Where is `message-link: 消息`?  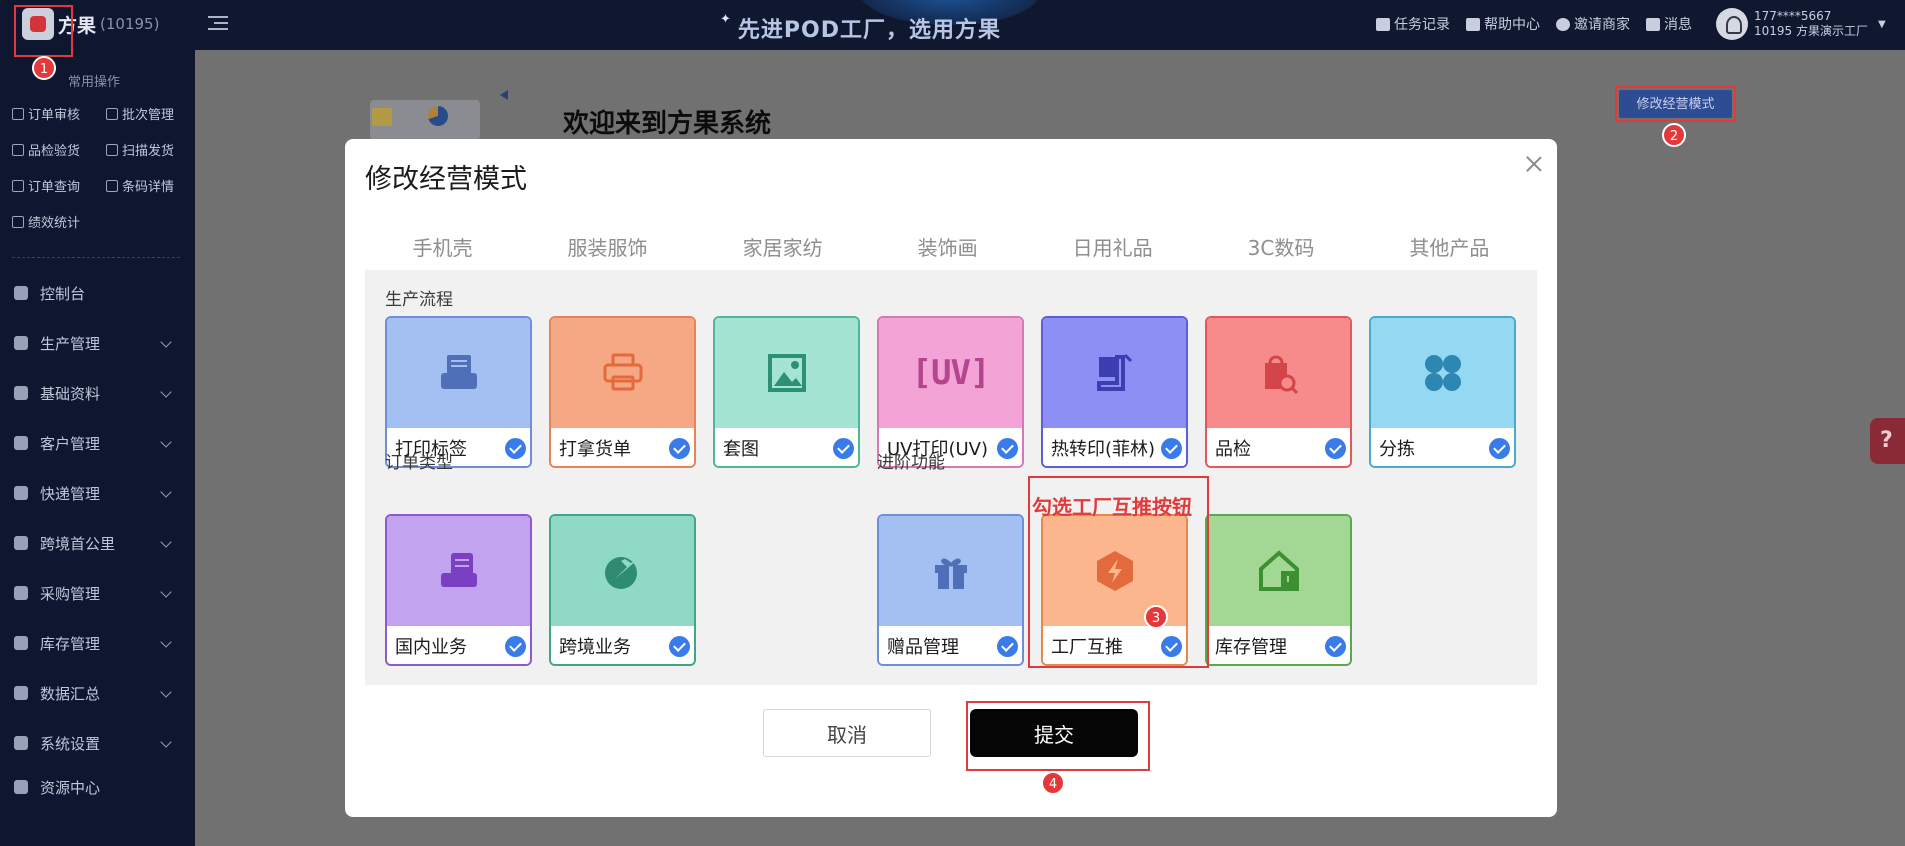
message-link: 消息 is located at coordinates (1669, 24).